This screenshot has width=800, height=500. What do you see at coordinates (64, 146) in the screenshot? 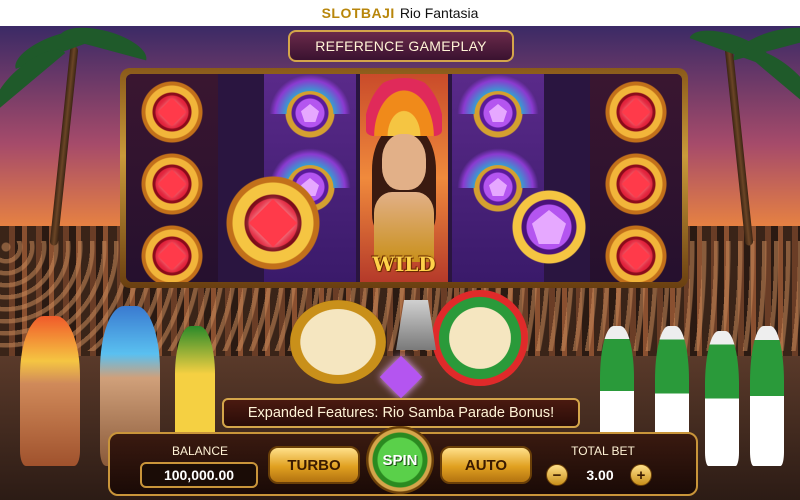
I see `palm-tree-left` at bounding box center [64, 146].